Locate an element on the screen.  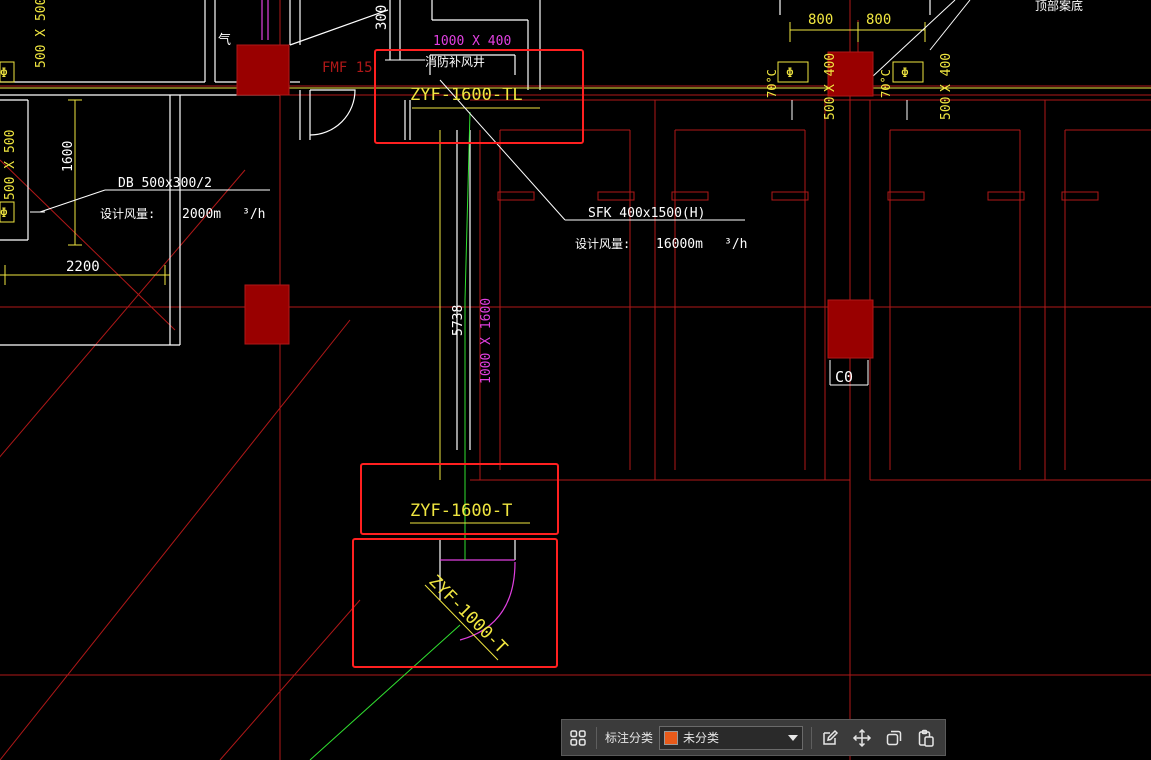
top-right-text: 顶部案底 is located at coordinates (1059, 6).